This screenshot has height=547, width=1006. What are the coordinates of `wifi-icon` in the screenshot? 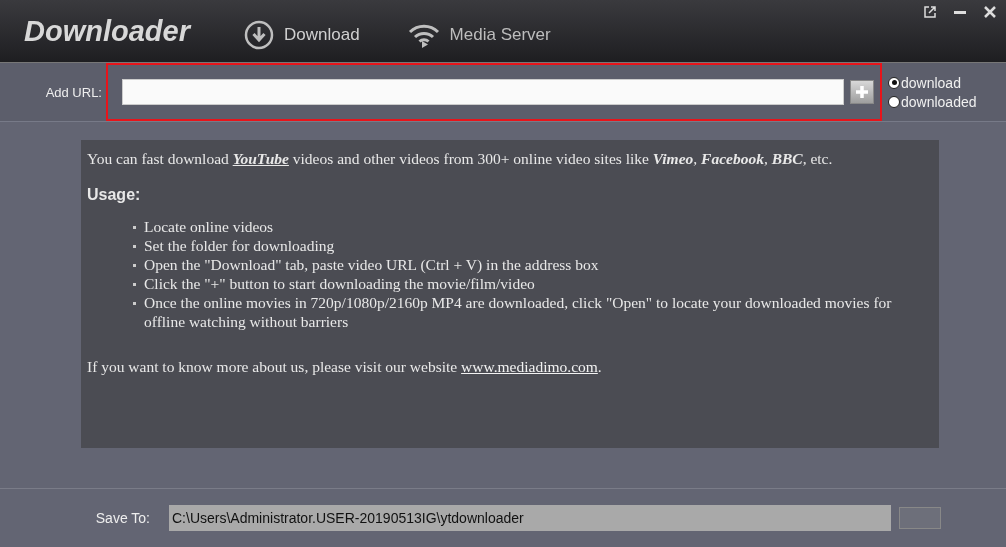 It's located at (423, 35).